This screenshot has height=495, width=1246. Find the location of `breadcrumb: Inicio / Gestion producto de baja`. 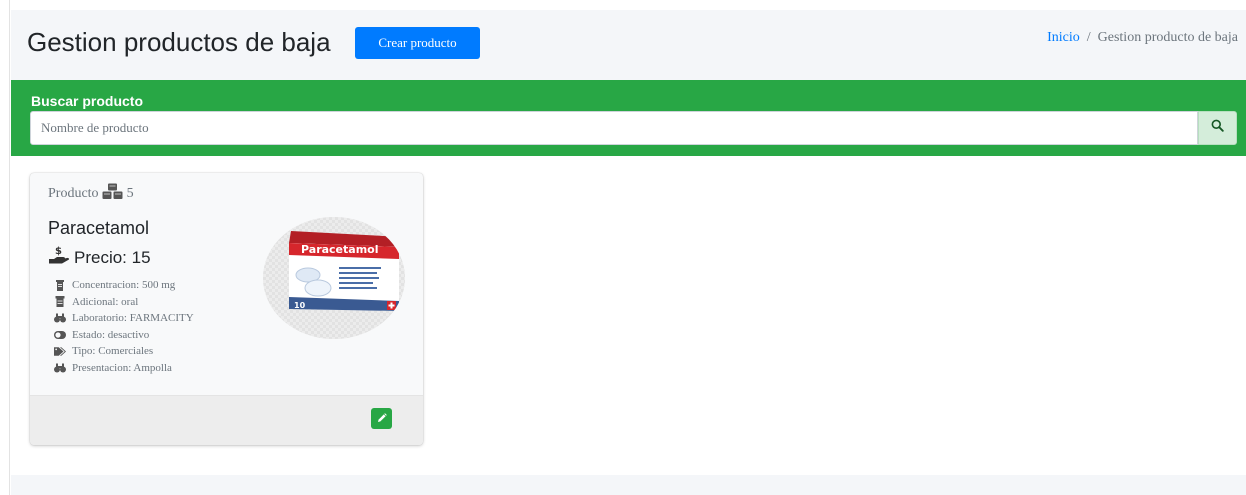

breadcrumb: Inicio / Gestion producto de baja is located at coordinates (1142, 38).